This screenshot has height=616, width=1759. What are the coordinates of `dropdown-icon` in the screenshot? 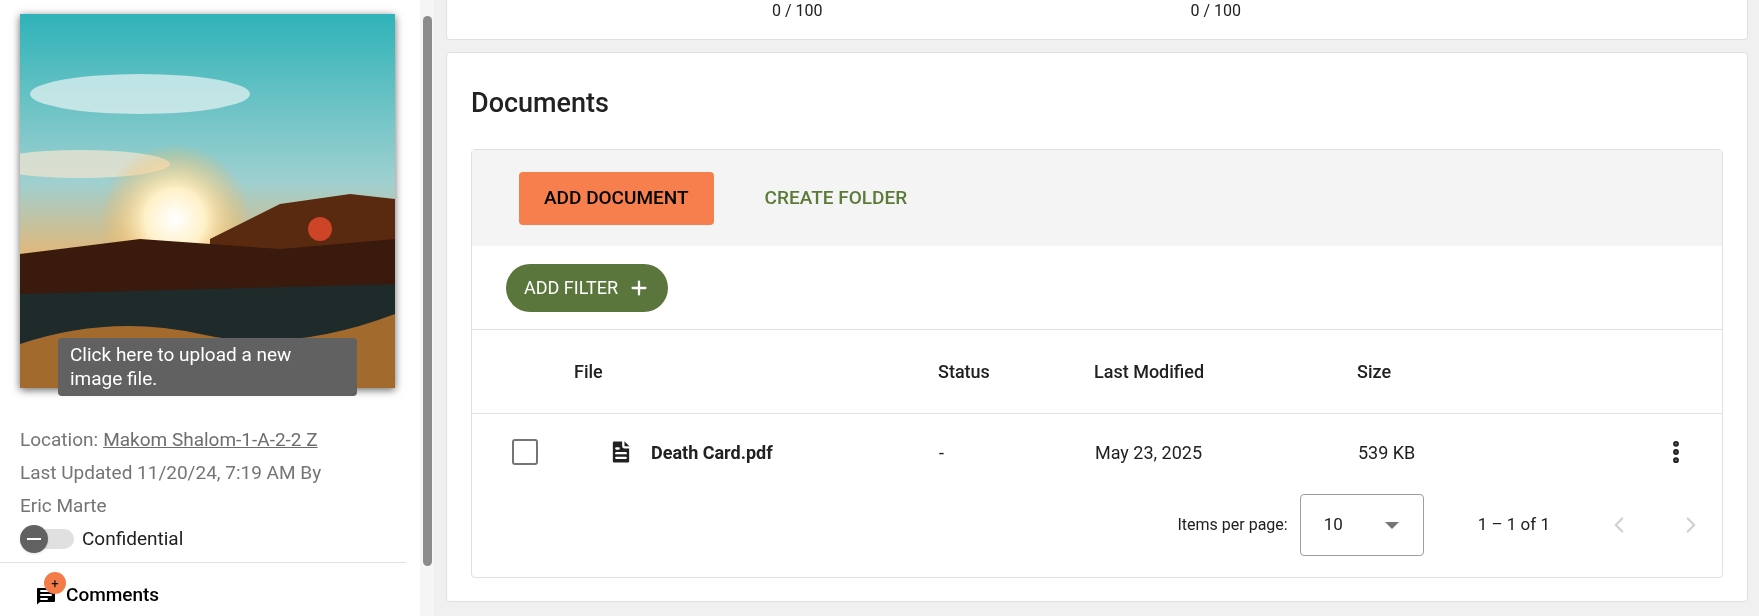 It's located at (1391, 525).